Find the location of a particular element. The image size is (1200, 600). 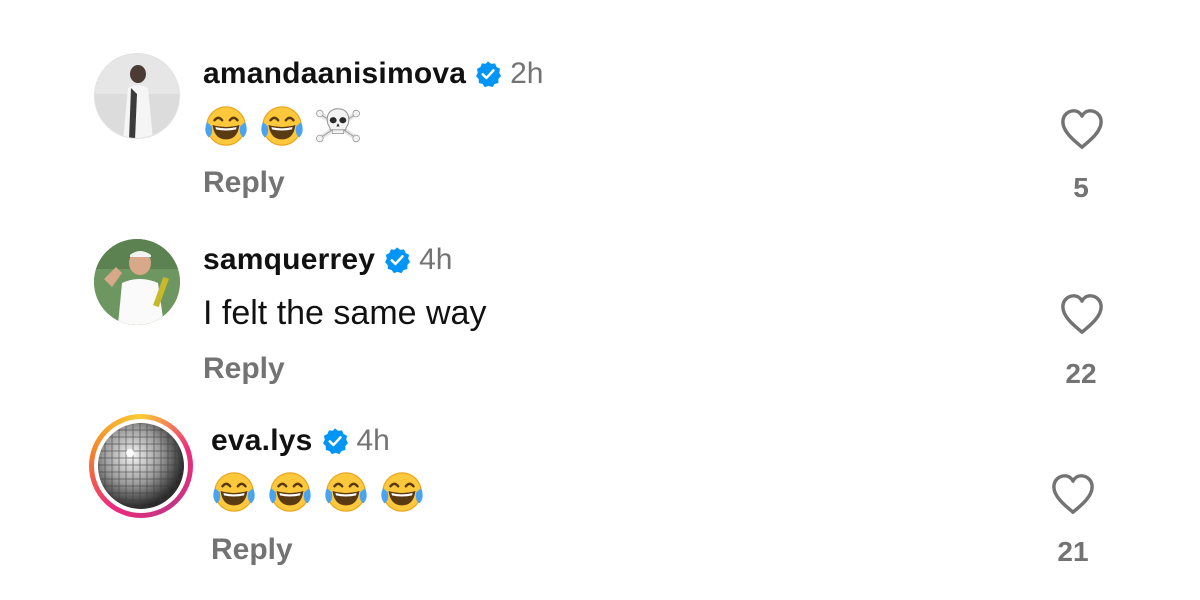

story-ring is located at coordinates (141, 466).